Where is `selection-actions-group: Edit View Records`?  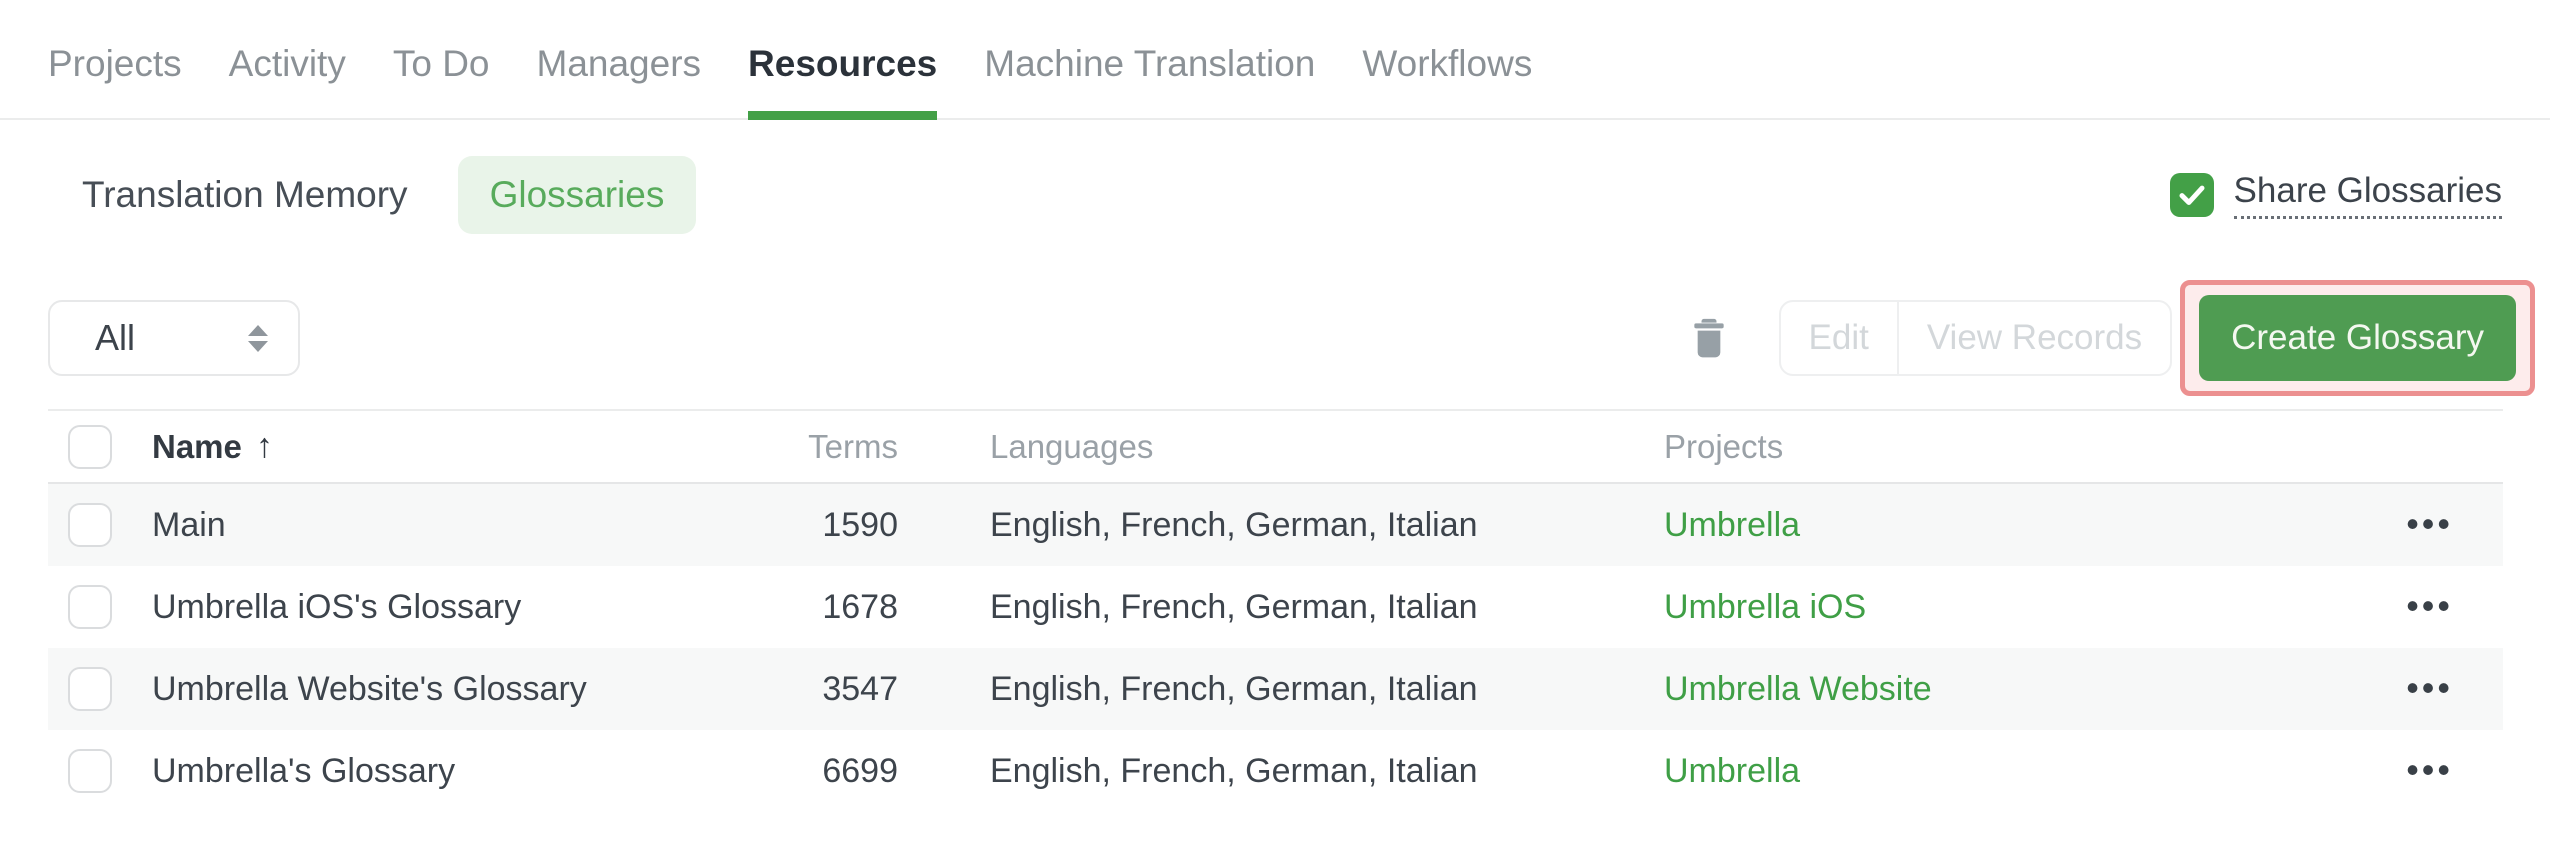
selection-actions-group: Edit View Records is located at coordinates (1975, 338).